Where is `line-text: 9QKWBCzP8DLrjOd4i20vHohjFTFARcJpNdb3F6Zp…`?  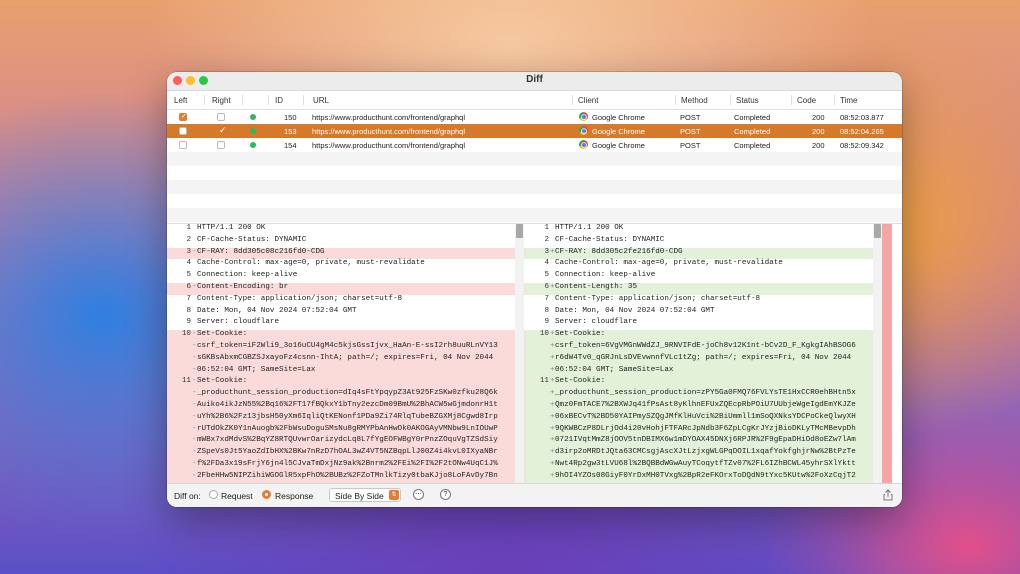
line-text: 9QKWBCzP8DLrjOd4i20vHohjFTFARcJpNdb3F6Zp… is located at coordinates (705, 428).